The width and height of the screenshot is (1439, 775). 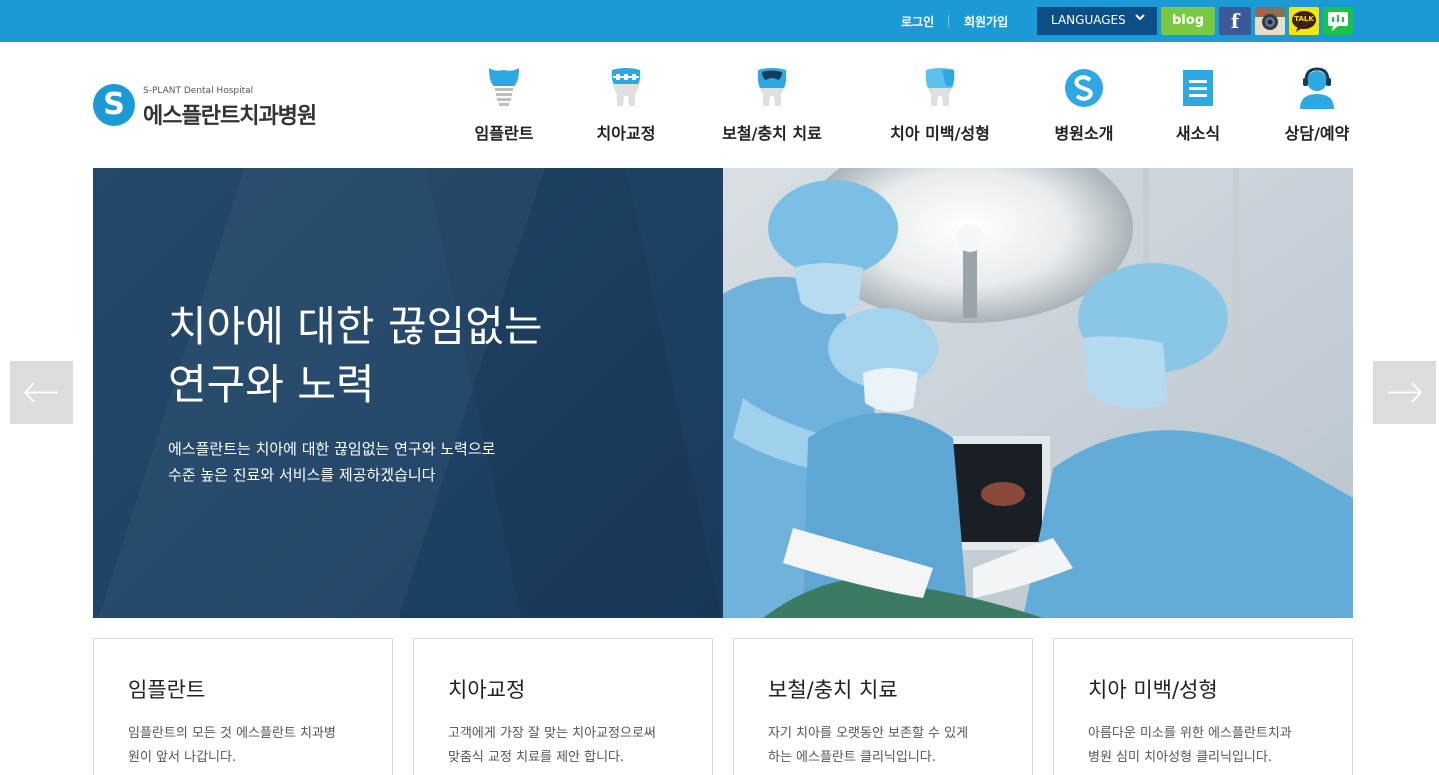 I want to click on whitening-tooth-icon, so click(x=940, y=87).